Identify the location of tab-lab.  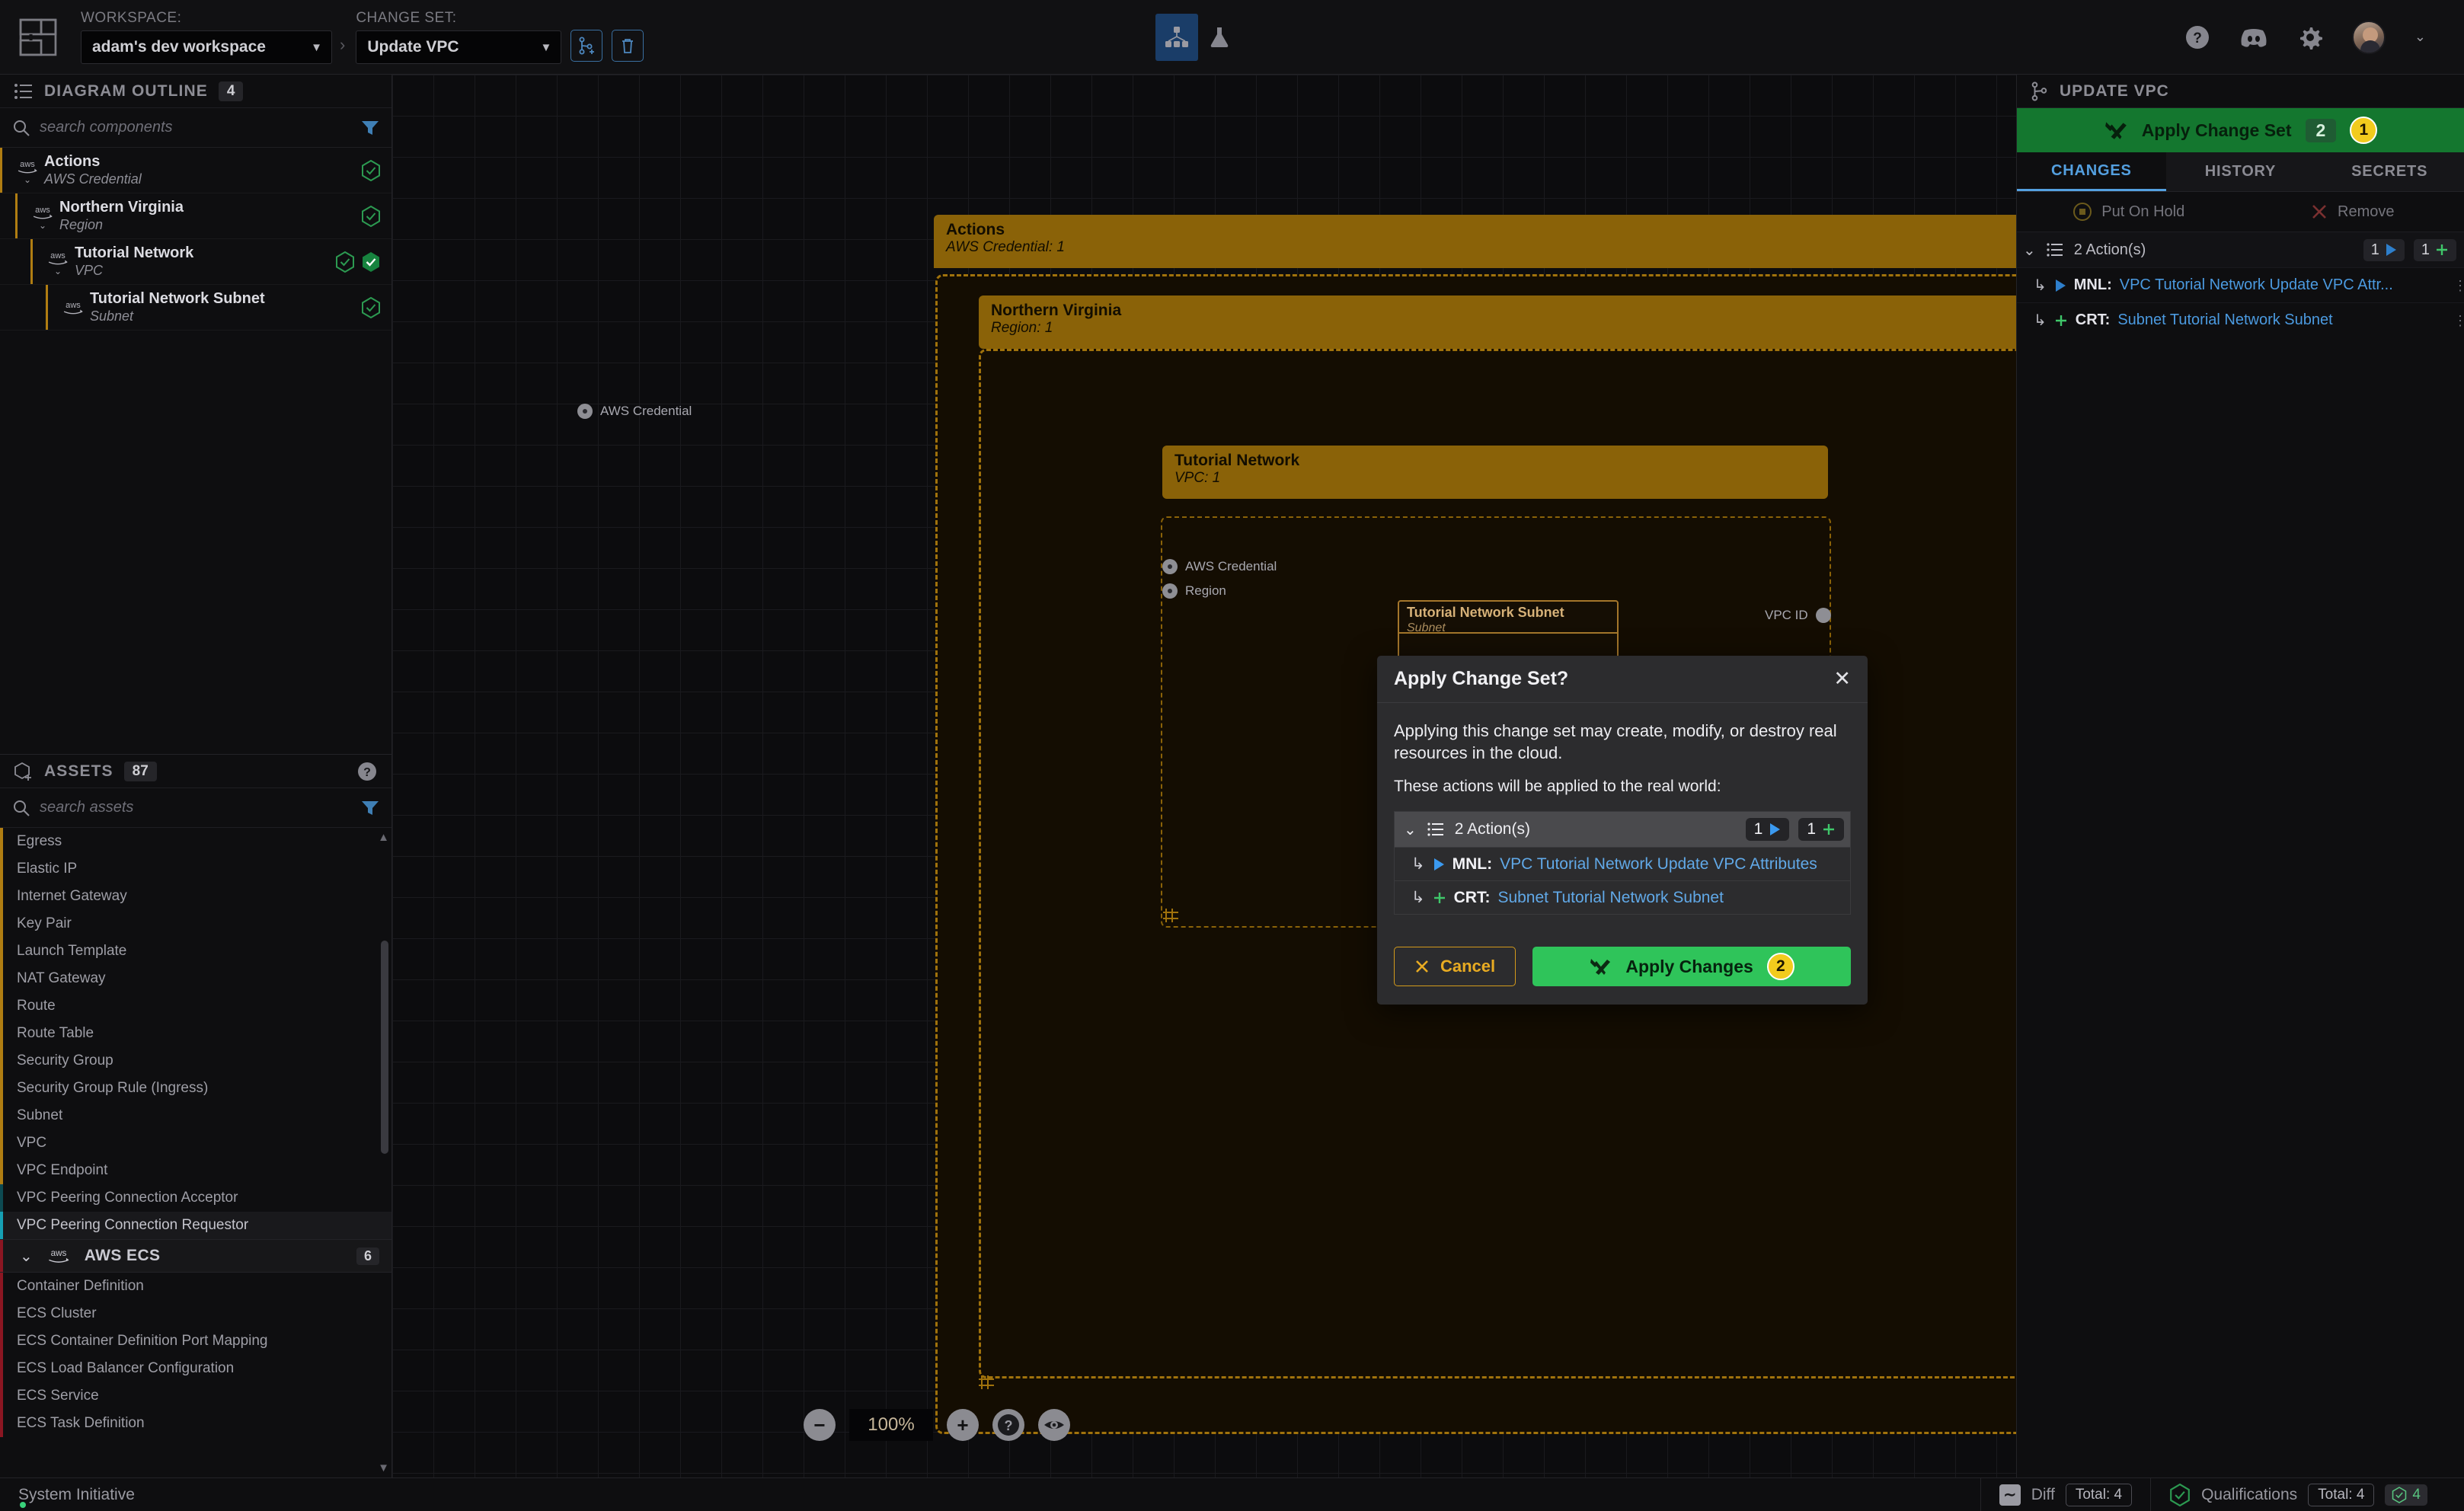
(1219, 37).